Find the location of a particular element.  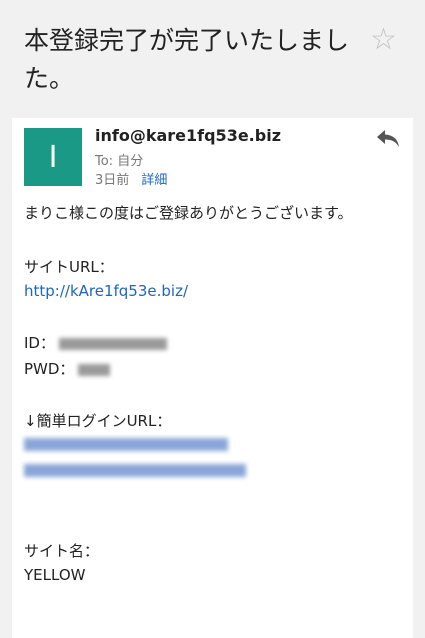

site-url-link: http://kAre1fq53e.biz/ is located at coordinates (106, 291).